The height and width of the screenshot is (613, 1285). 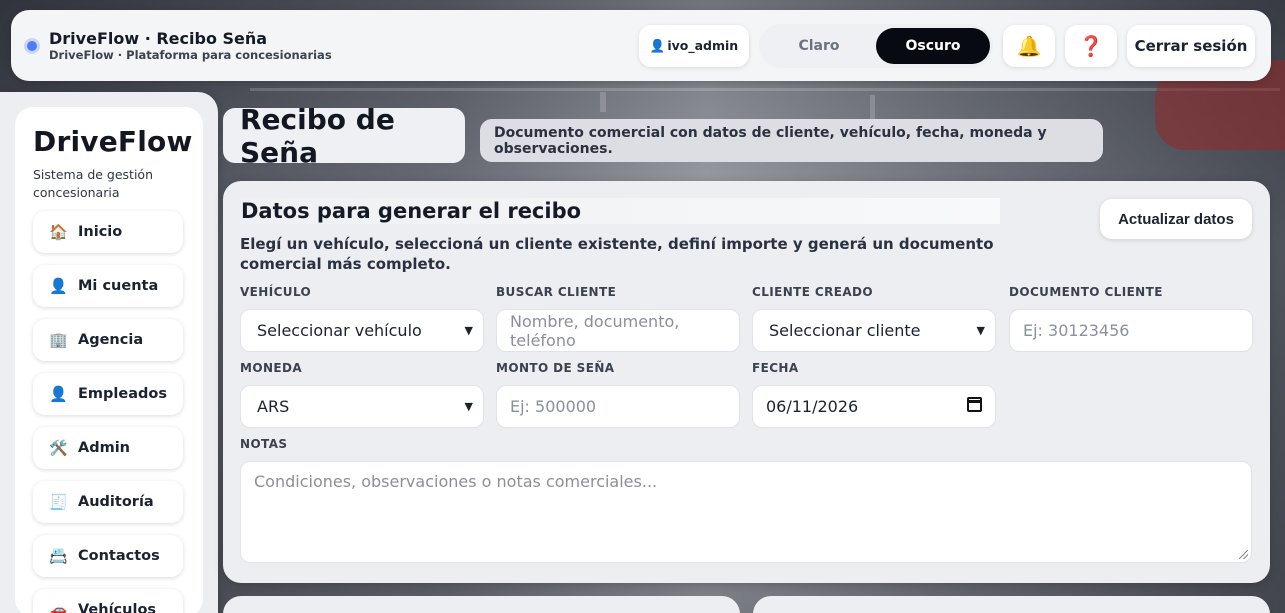 What do you see at coordinates (1131, 330) in the screenshot?
I see `document-input: Ej: 30123456` at bounding box center [1131, 330].